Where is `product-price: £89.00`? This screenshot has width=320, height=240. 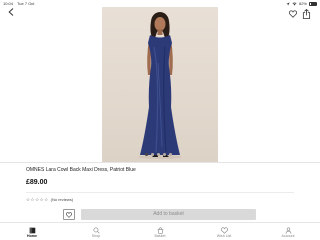 product-price: £89.00 is located at coordinates (37, 182).